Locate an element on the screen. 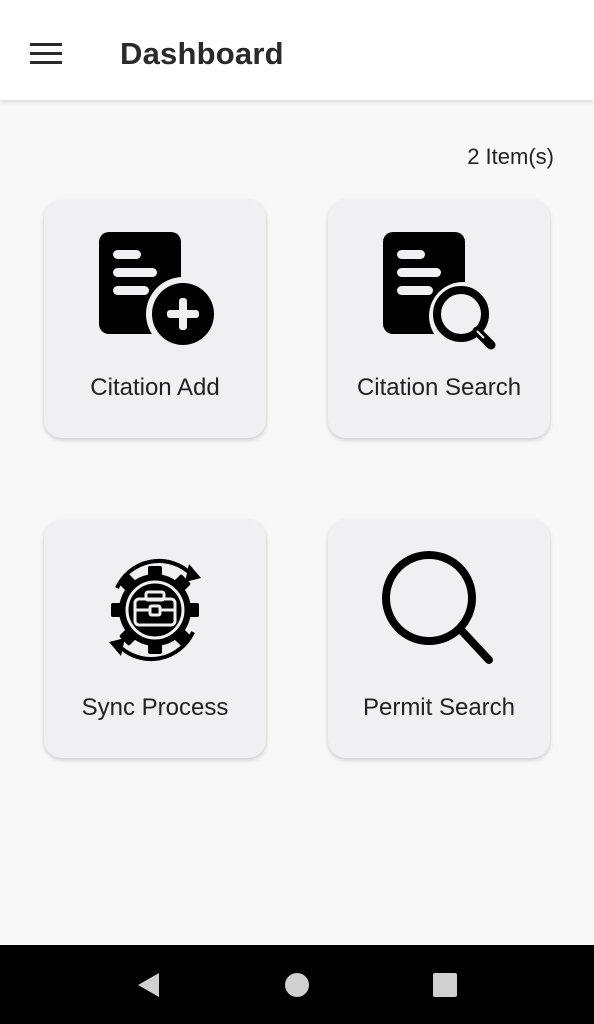  hamburger-menu-icon is located at coordinates (46, 53).